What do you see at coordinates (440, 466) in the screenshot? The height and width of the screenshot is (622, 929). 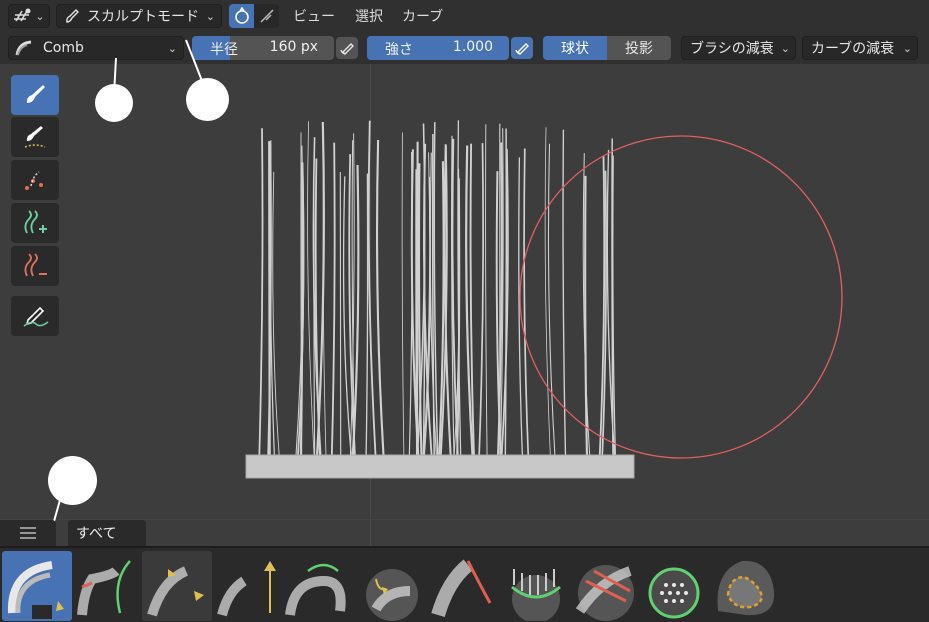 I see `emitter-plane` at bounding box center [440, 466].